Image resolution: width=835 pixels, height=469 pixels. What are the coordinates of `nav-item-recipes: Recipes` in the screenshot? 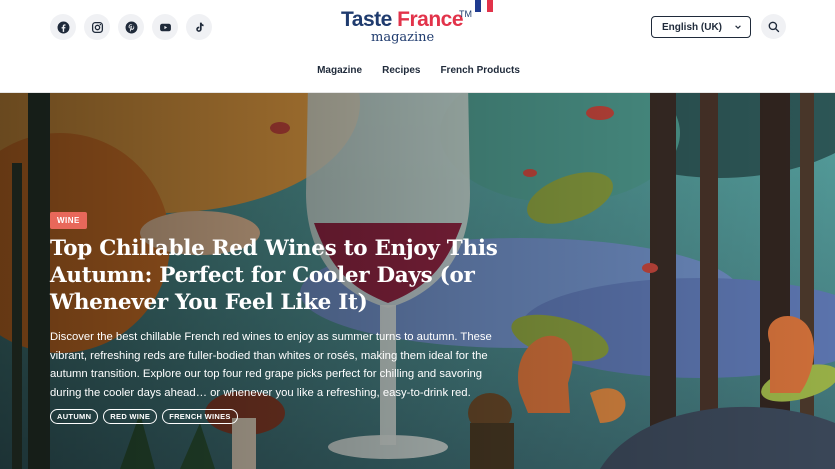 It's located at (401, 70).